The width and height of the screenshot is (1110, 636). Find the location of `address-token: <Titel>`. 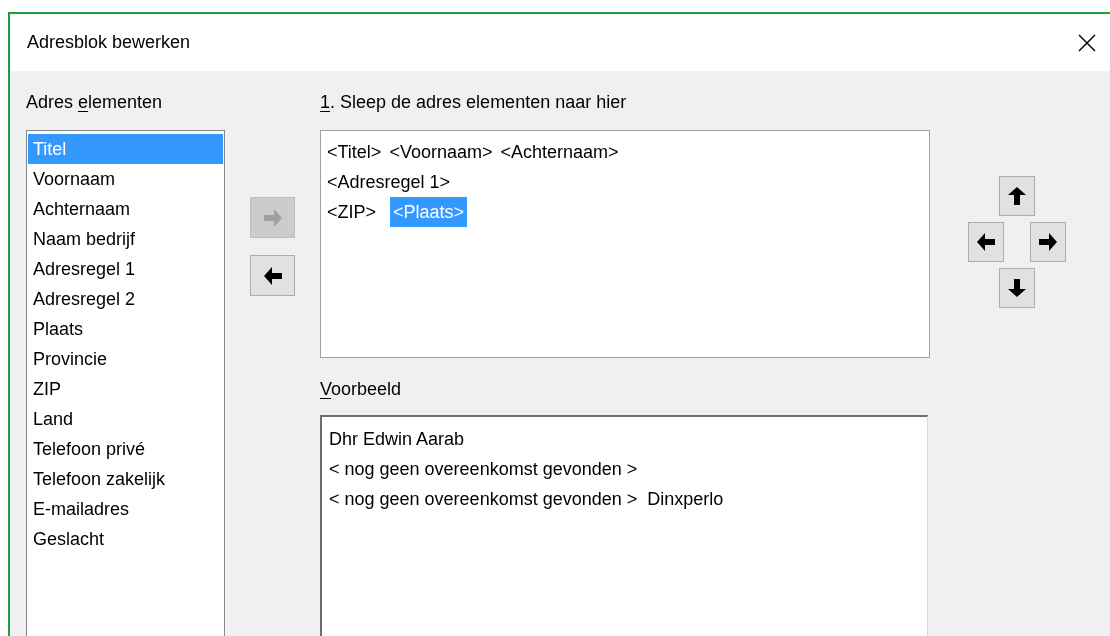

address-token: <Titel> is located at coordinates (354, 152).